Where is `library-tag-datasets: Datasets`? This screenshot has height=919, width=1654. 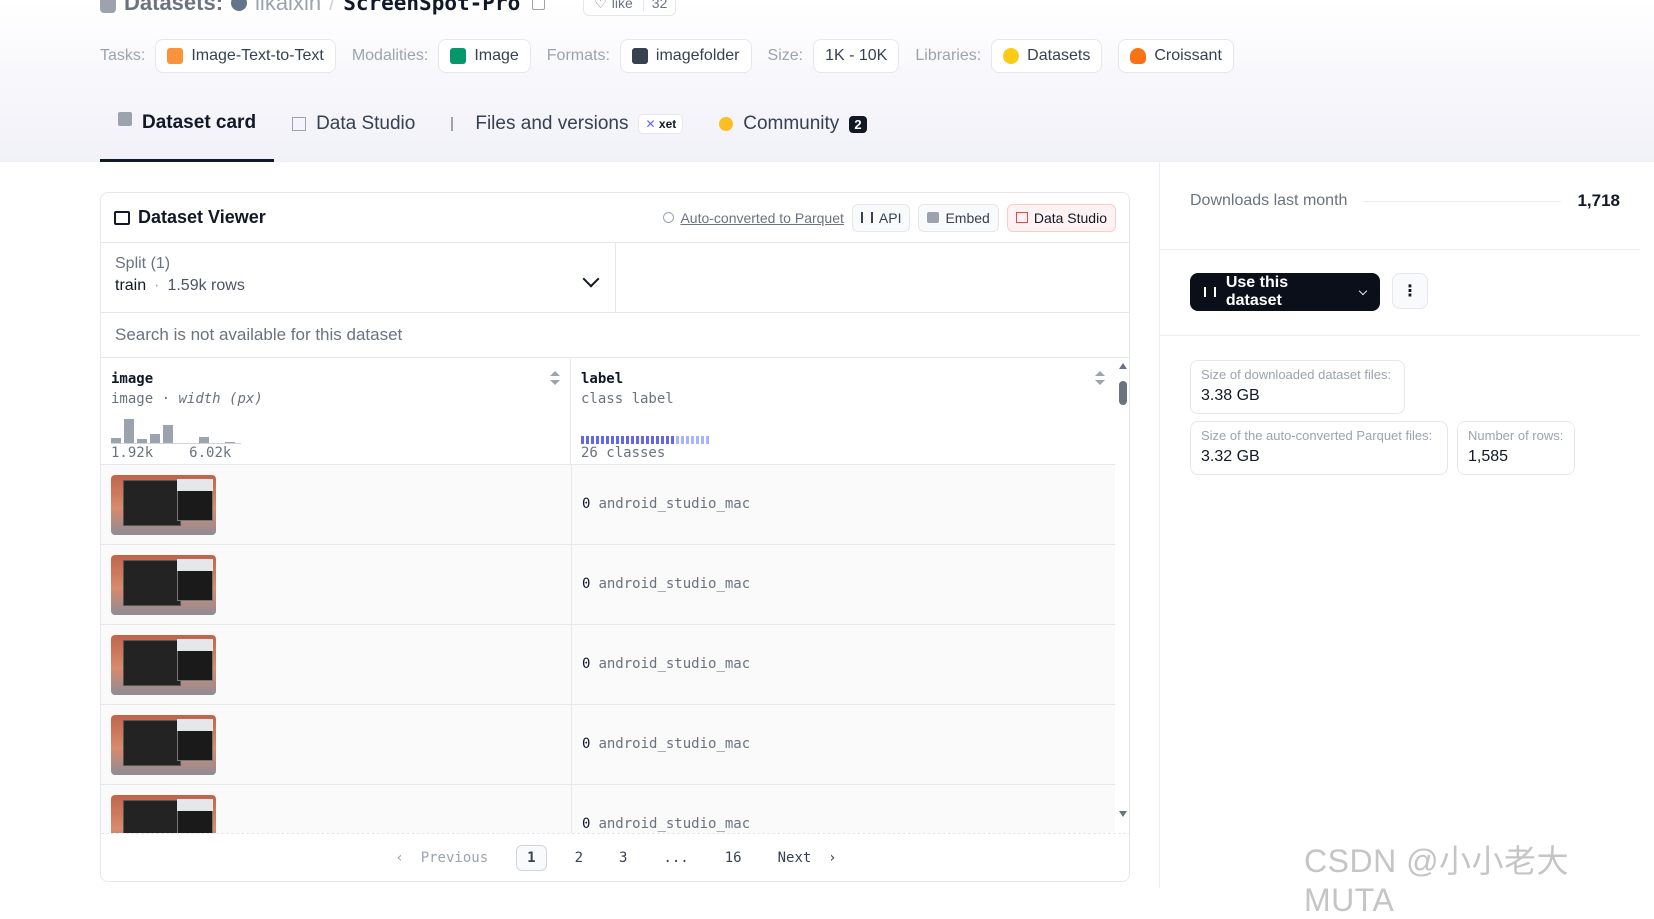 library-tag-datasets: Datasets is located at coordinates (1047, 56).